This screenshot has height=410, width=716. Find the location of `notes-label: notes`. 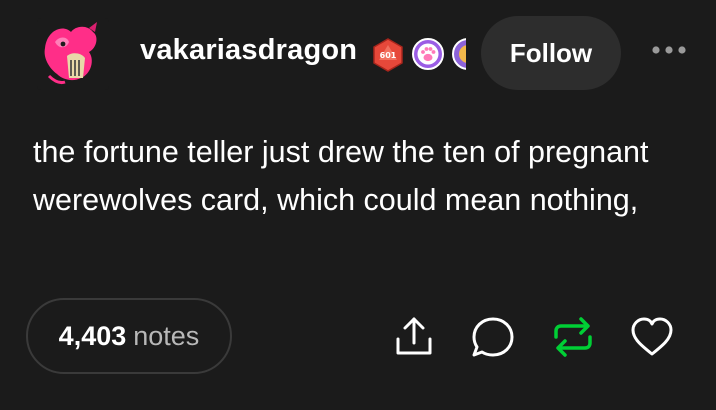

notes-label: notes is located at coordinates (166, 336).